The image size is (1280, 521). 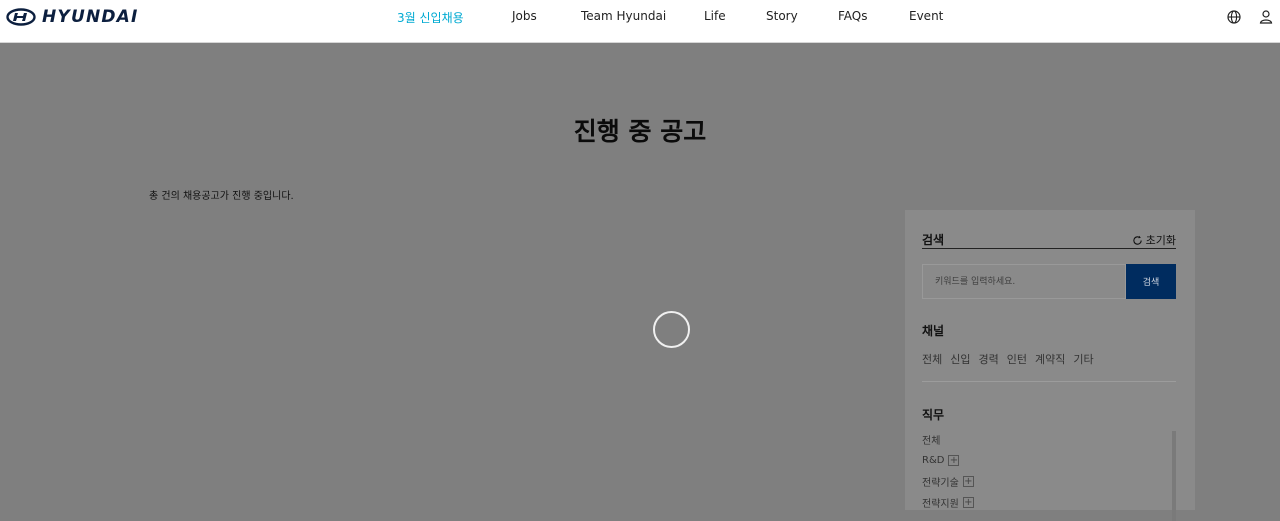 I want to click on channel-experienced: 경력, so click(x=989, y=359).